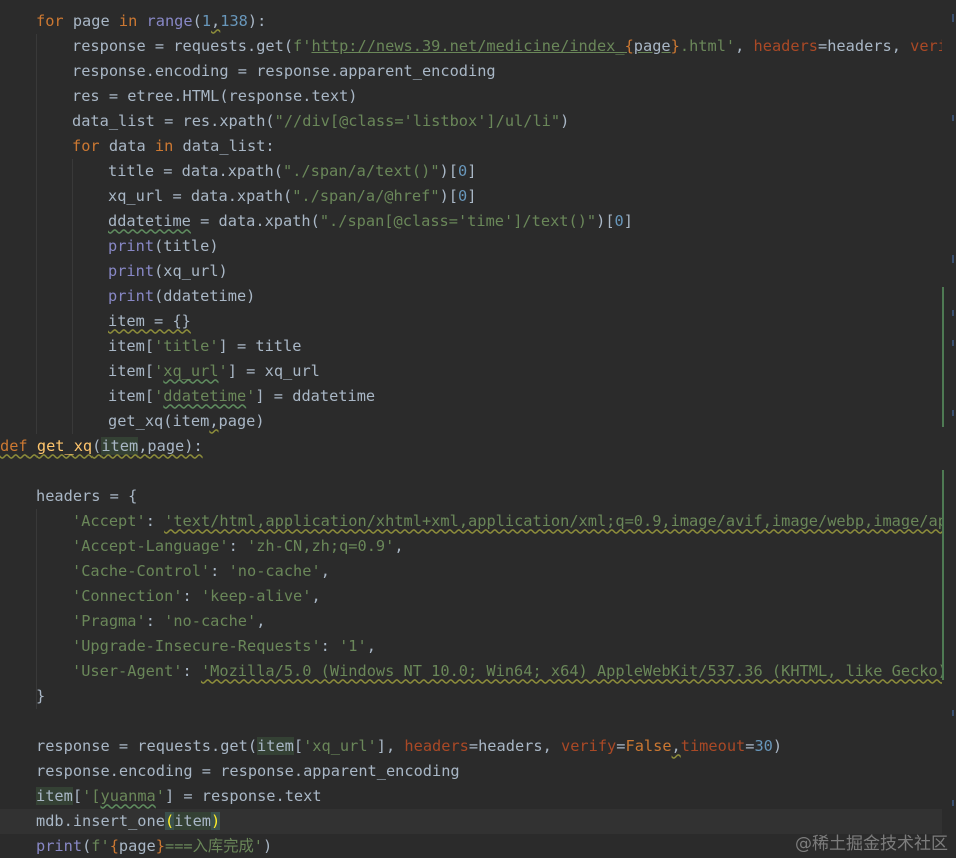 The image size is (956, 858). Describe the element at coordinates (64, 445) in the screenshot. I see `code-token: get_xq` at that location.